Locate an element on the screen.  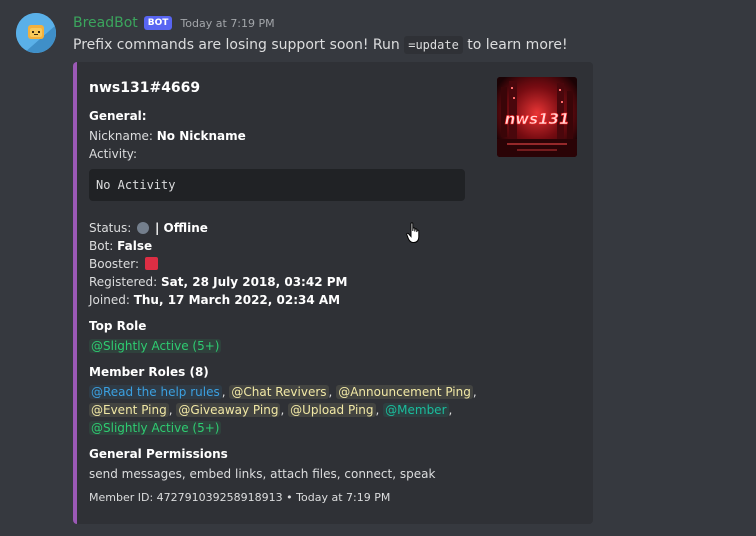
message-timestamp: Today at 7:19 PM is located at coordinates (227, 23).